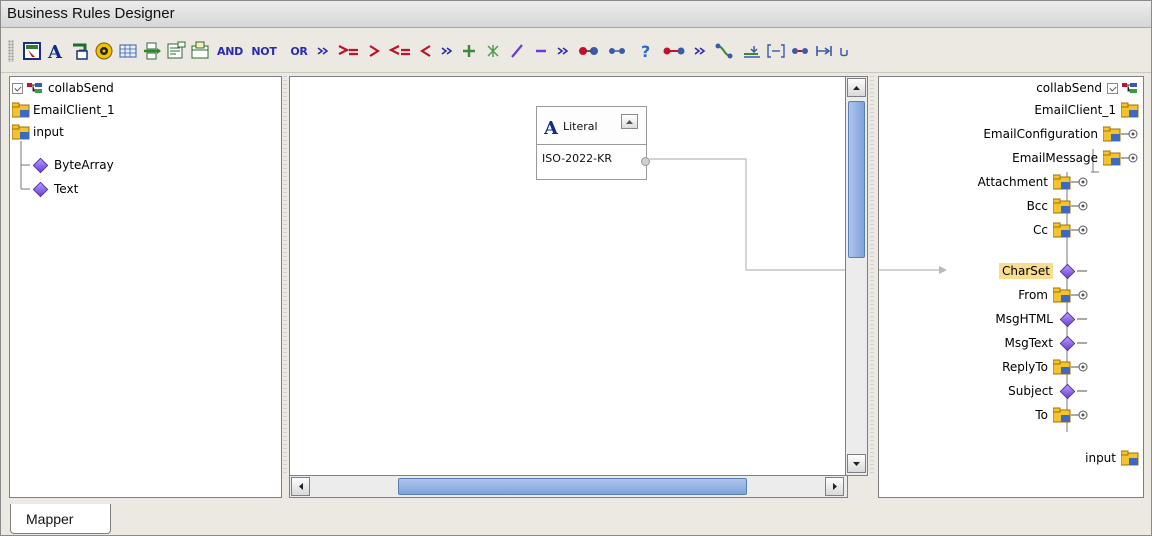 Image resolution: width=1152 pixels, height=536 pixels. Describe the element at coordinates (128, 51) in the screenshot. I see `grid-icon` at that location.